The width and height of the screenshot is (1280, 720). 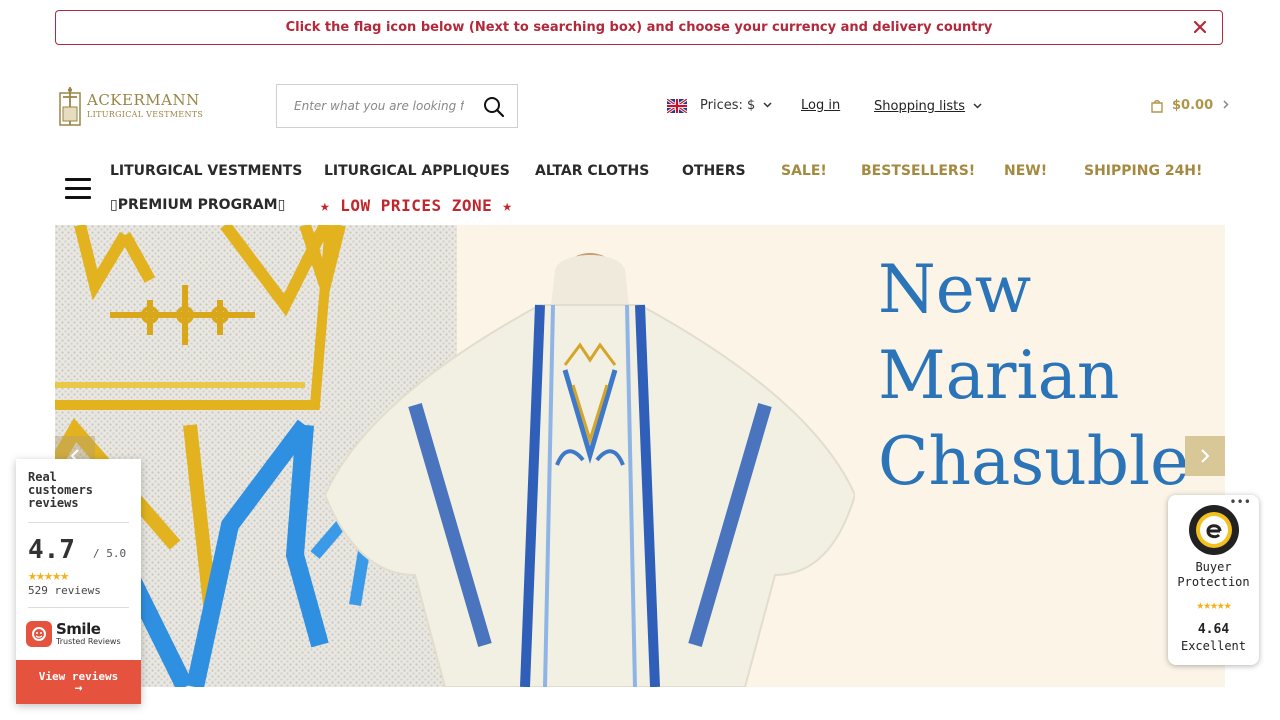 I want to click on reviews-score: 4.7, so click(x=51, y=550).